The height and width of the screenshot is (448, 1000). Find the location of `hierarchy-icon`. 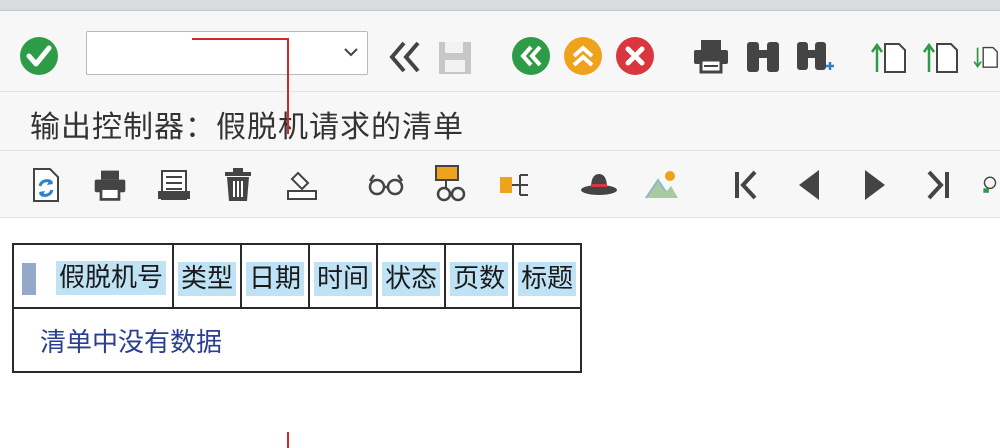

hierarchy-icon is located at coordinates (516, 185).